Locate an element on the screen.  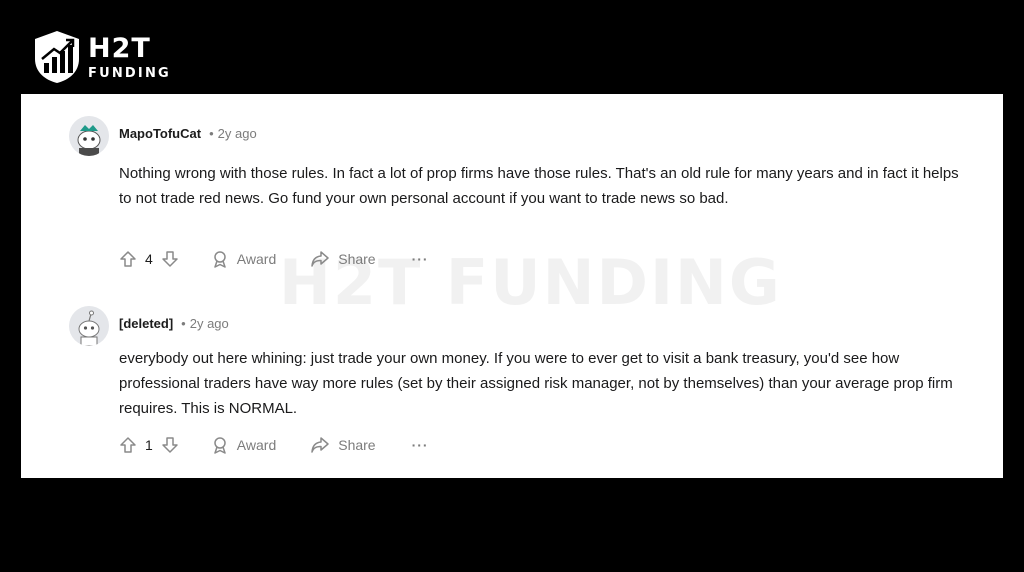
shield-logo-icon is located at coordinates (57, 57).